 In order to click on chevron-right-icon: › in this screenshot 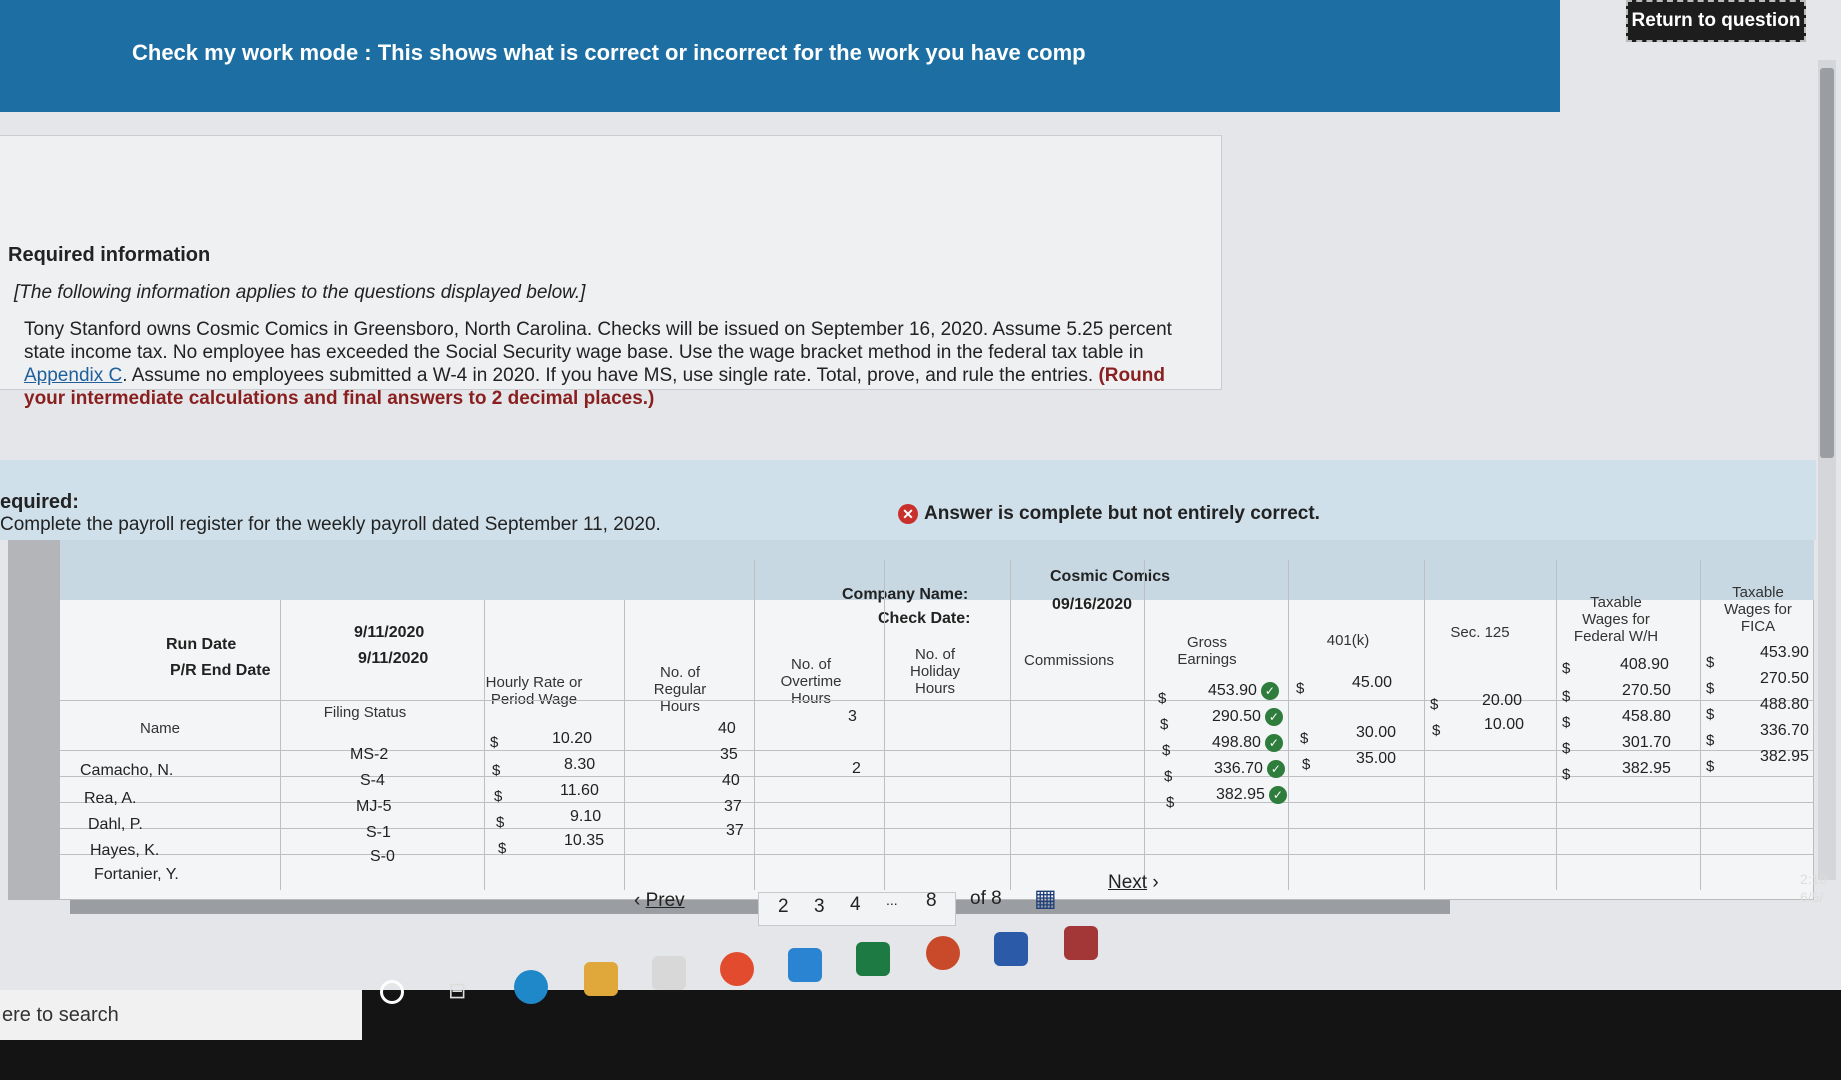, I will do `click(1153, 882)`.